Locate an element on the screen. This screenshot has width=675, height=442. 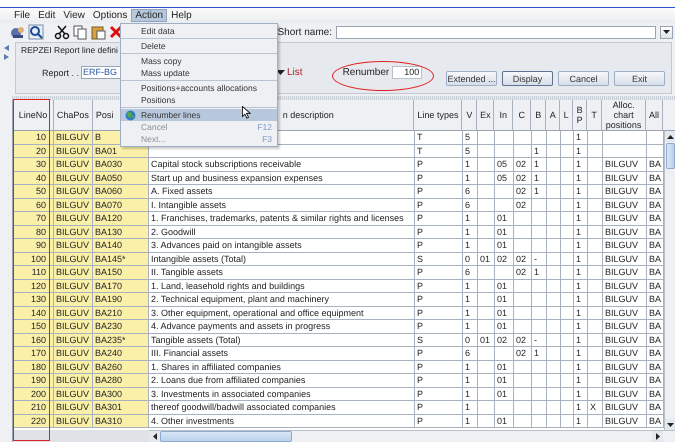
dialog-button: Exit is located at coordinates (639, 78).